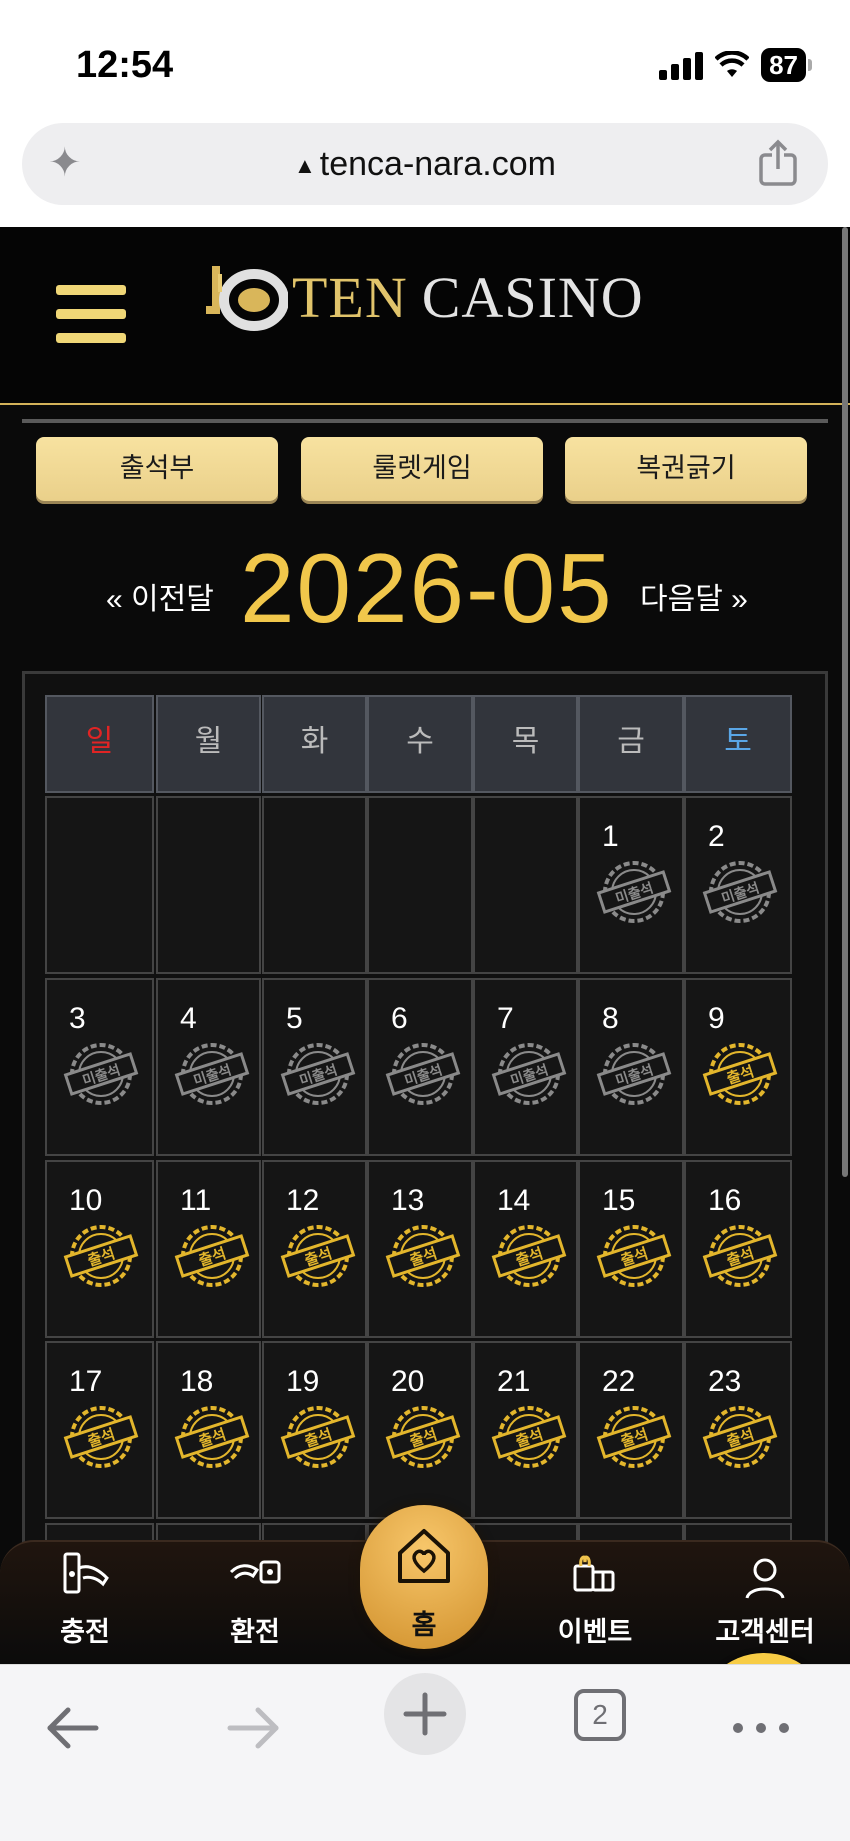 This screenshot has width=850, height=1841. I want to click on day-number: 15, so click(619, 1200).